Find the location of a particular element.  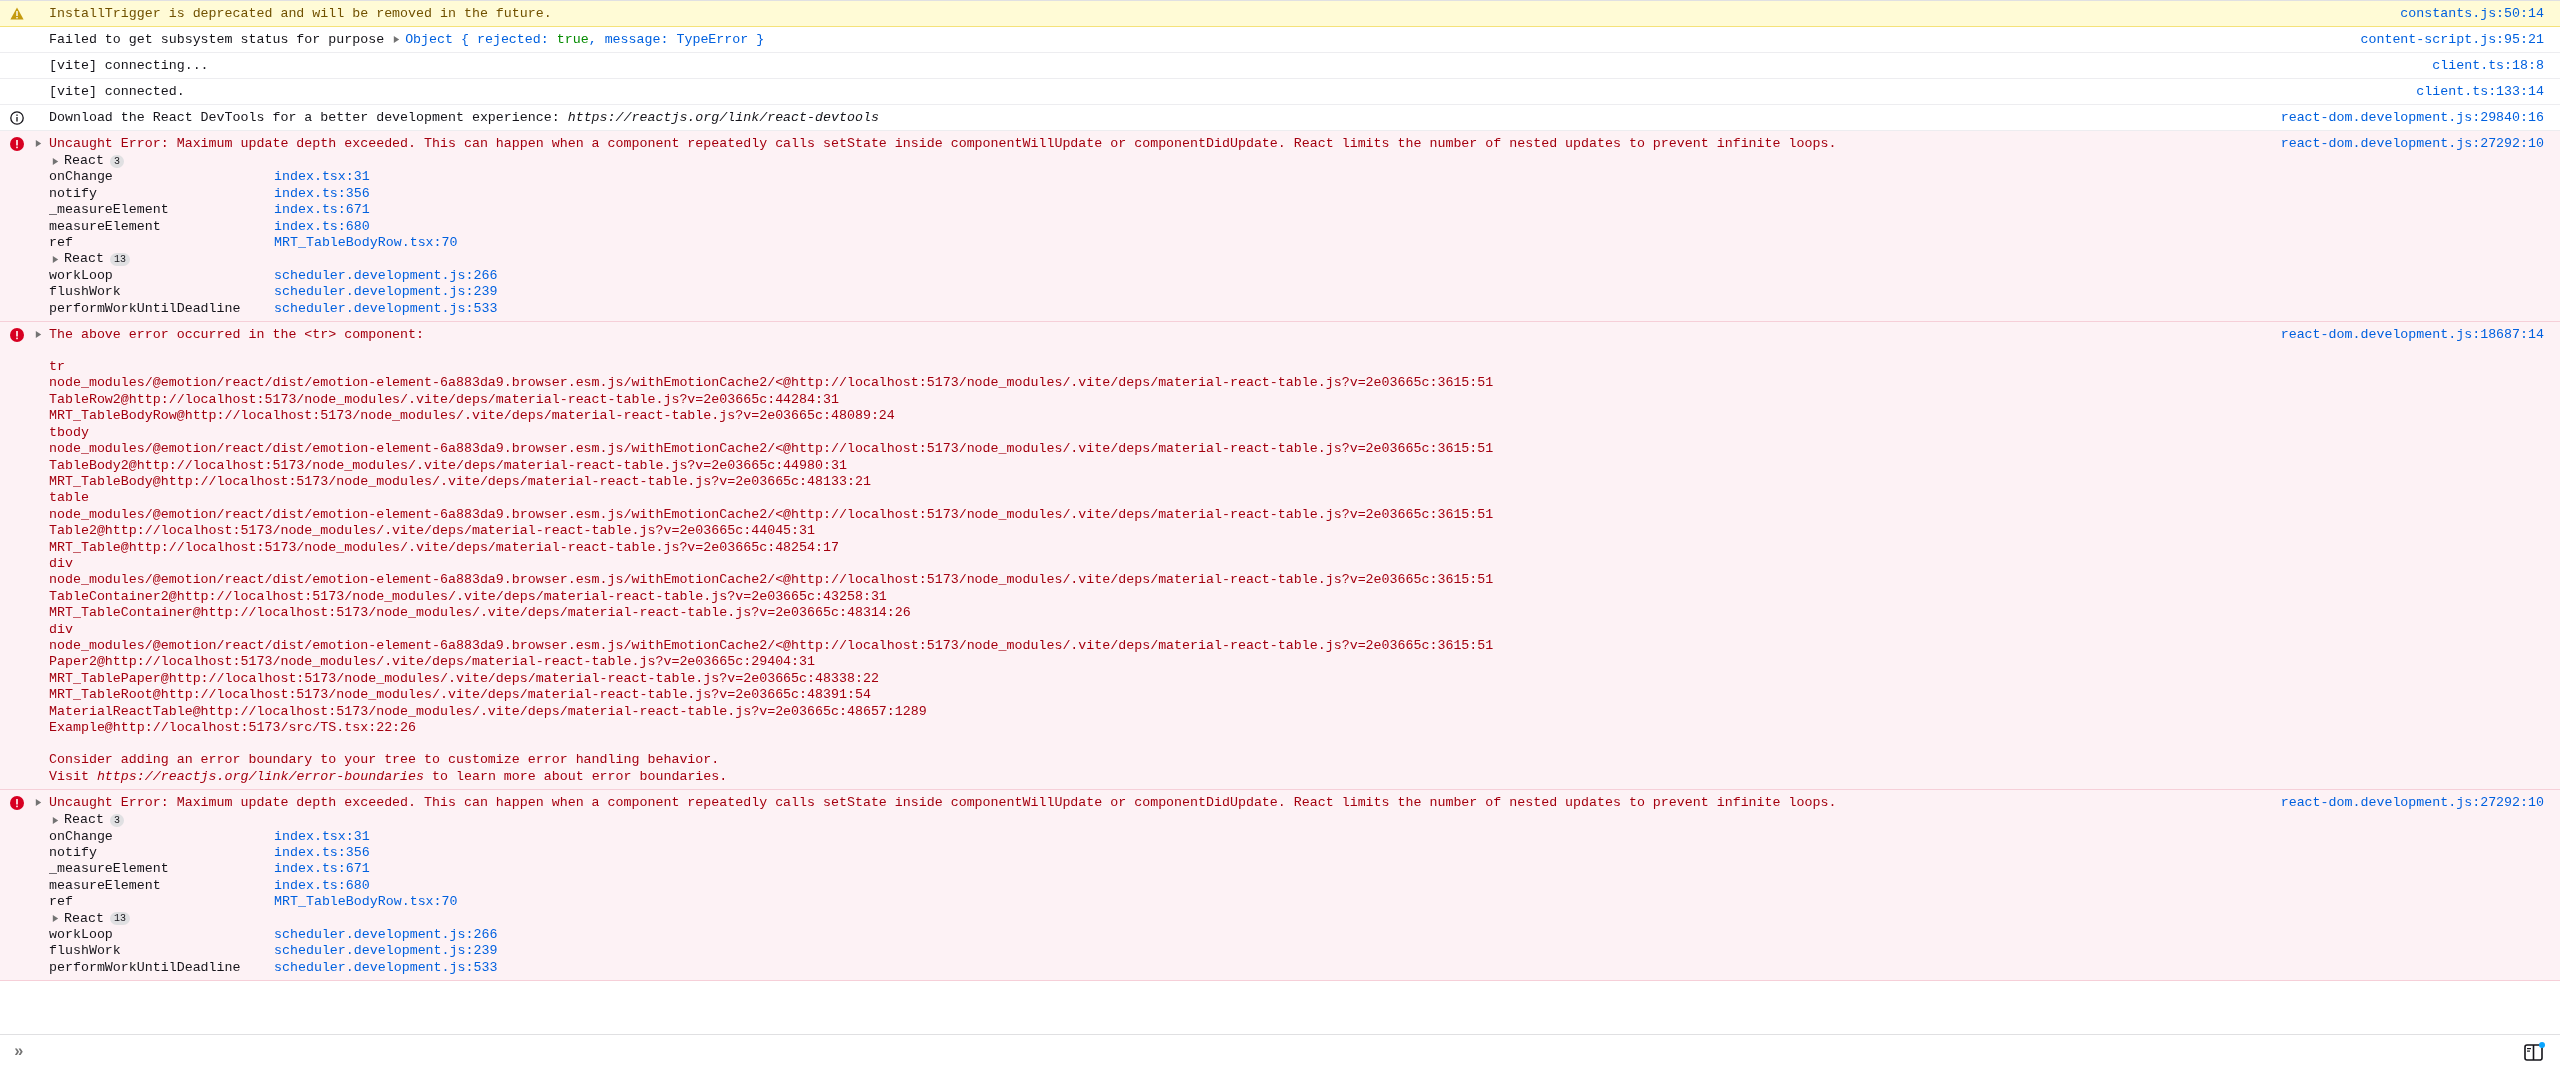

stack-trace-line: MRT_TableRoot@http://localhost:5173/node_modules/.vite/deps/material-react-table.js?v=2e03665c:48391:54 is located at coordinates (460, 695).